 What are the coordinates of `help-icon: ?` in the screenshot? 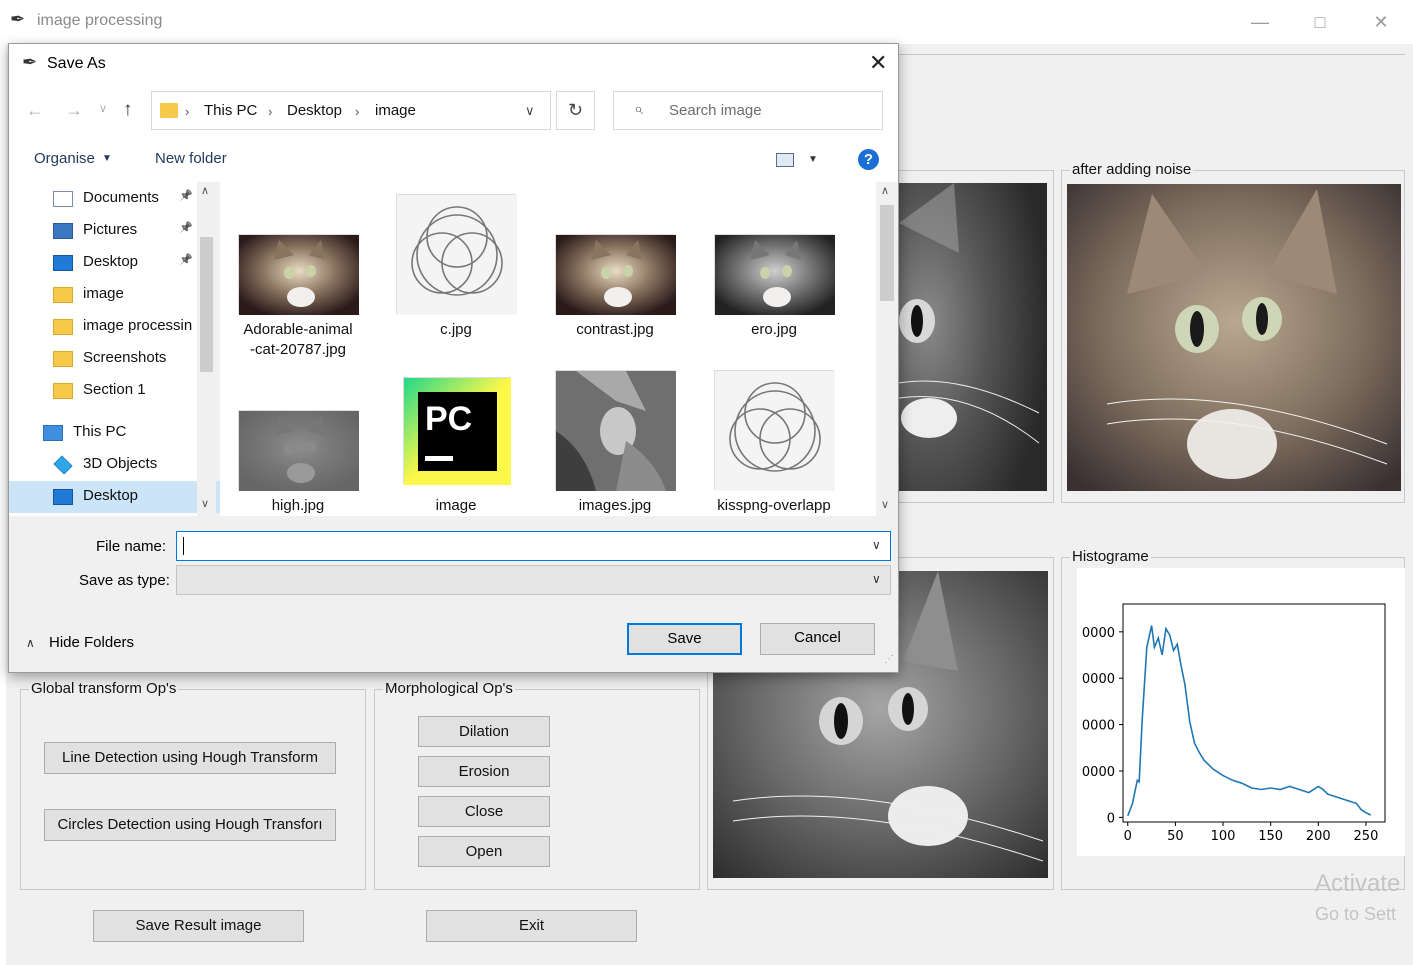 It's located at (868, 159).